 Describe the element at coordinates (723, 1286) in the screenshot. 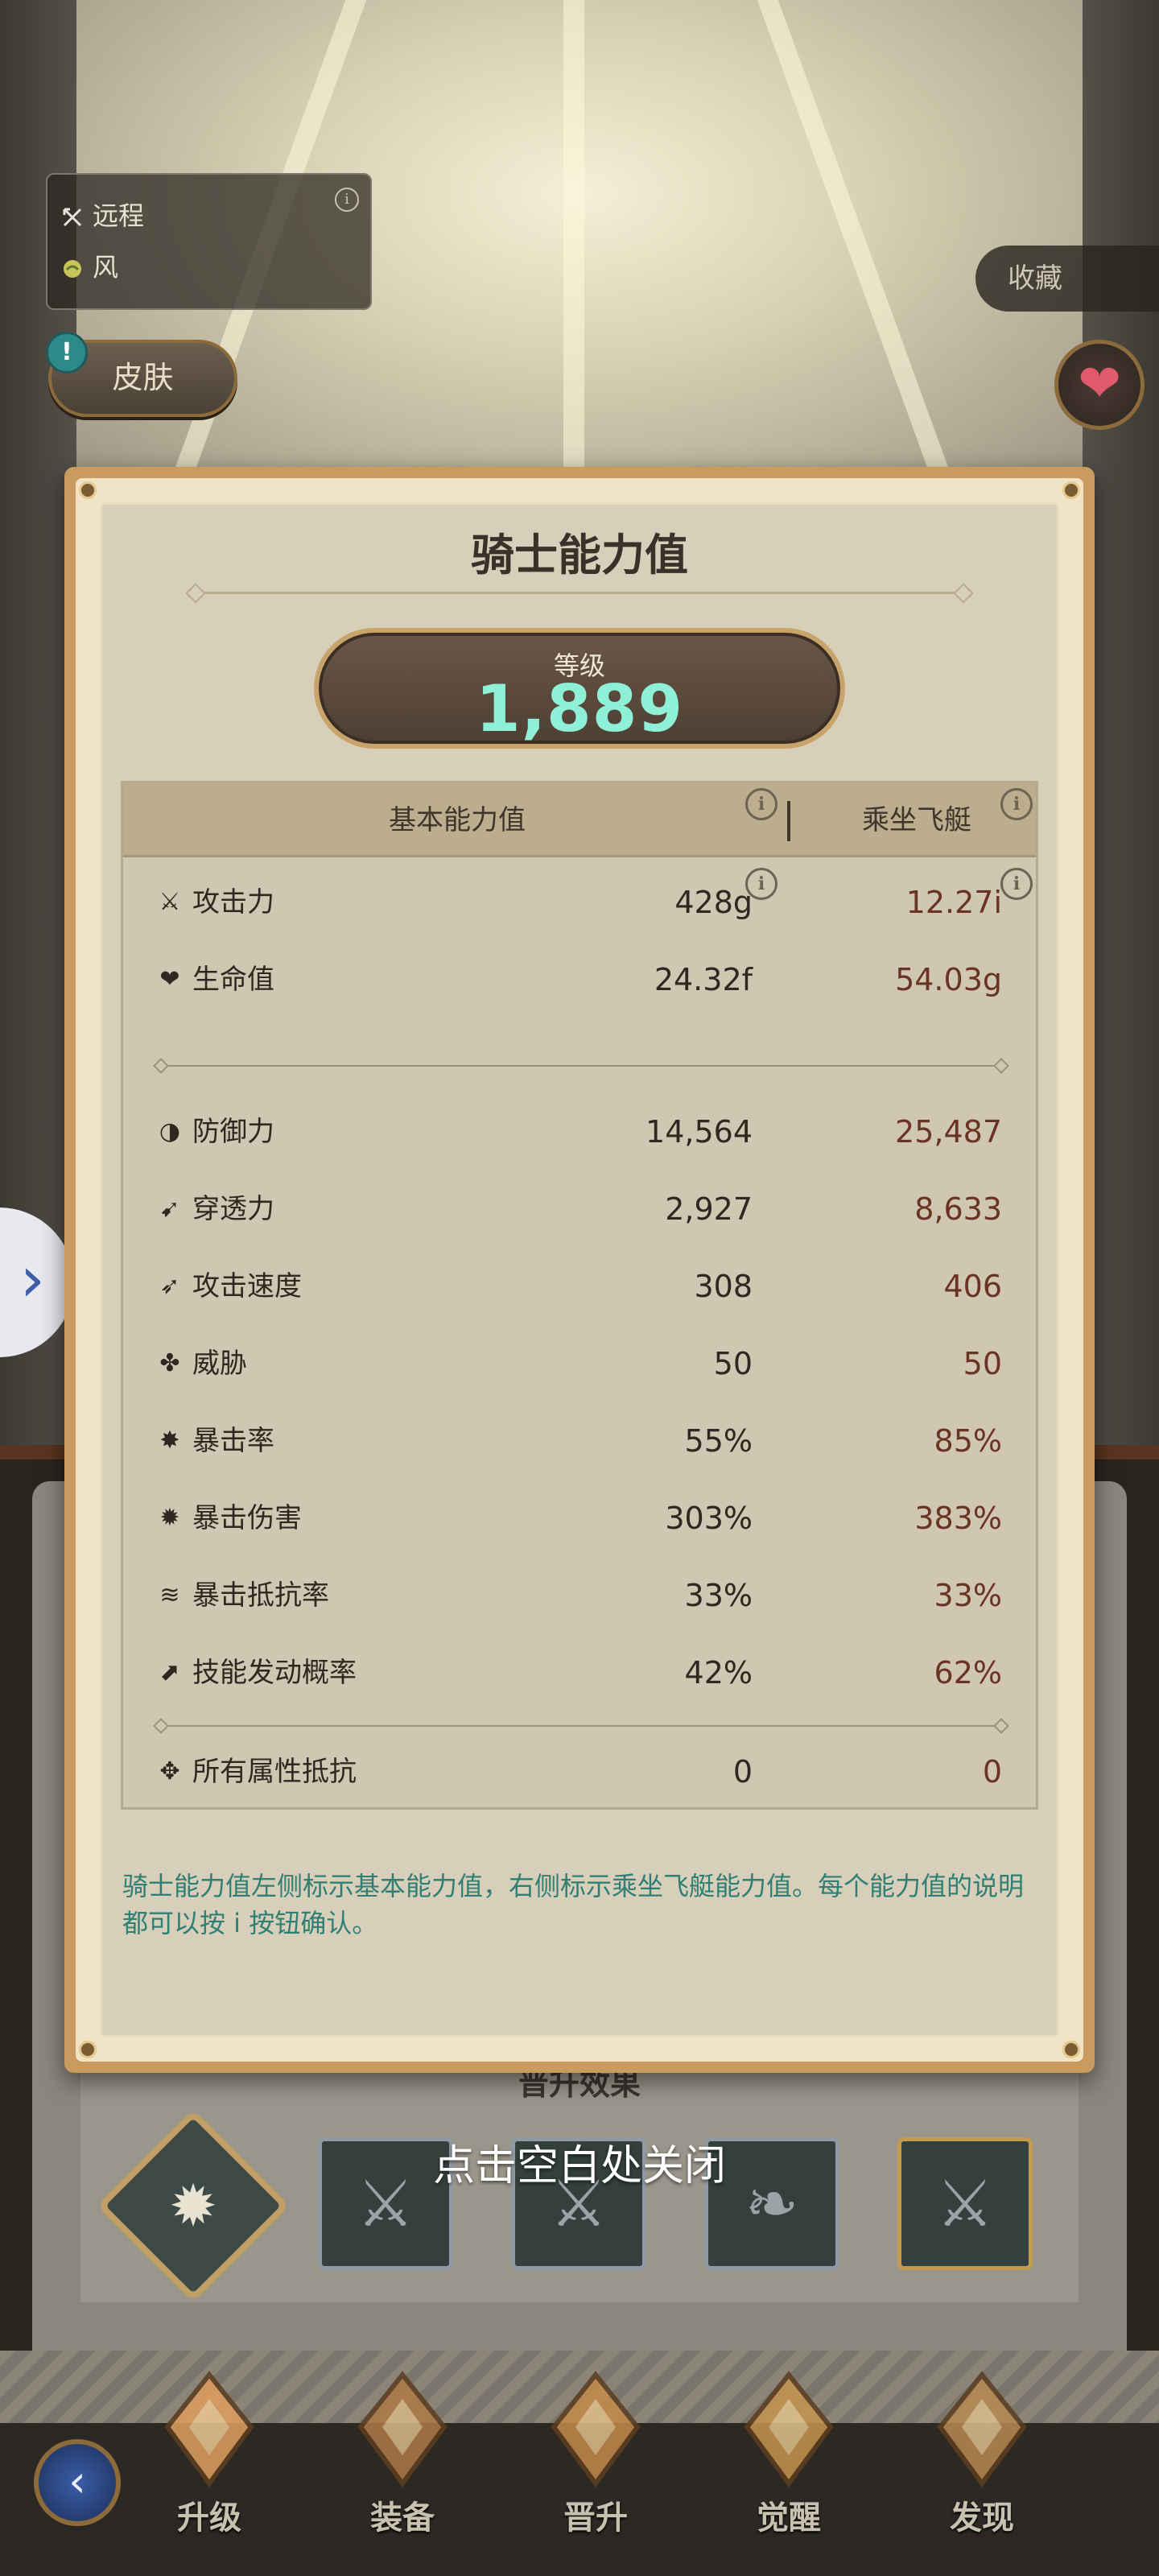

I see `stat-base-value: 308` at that location.